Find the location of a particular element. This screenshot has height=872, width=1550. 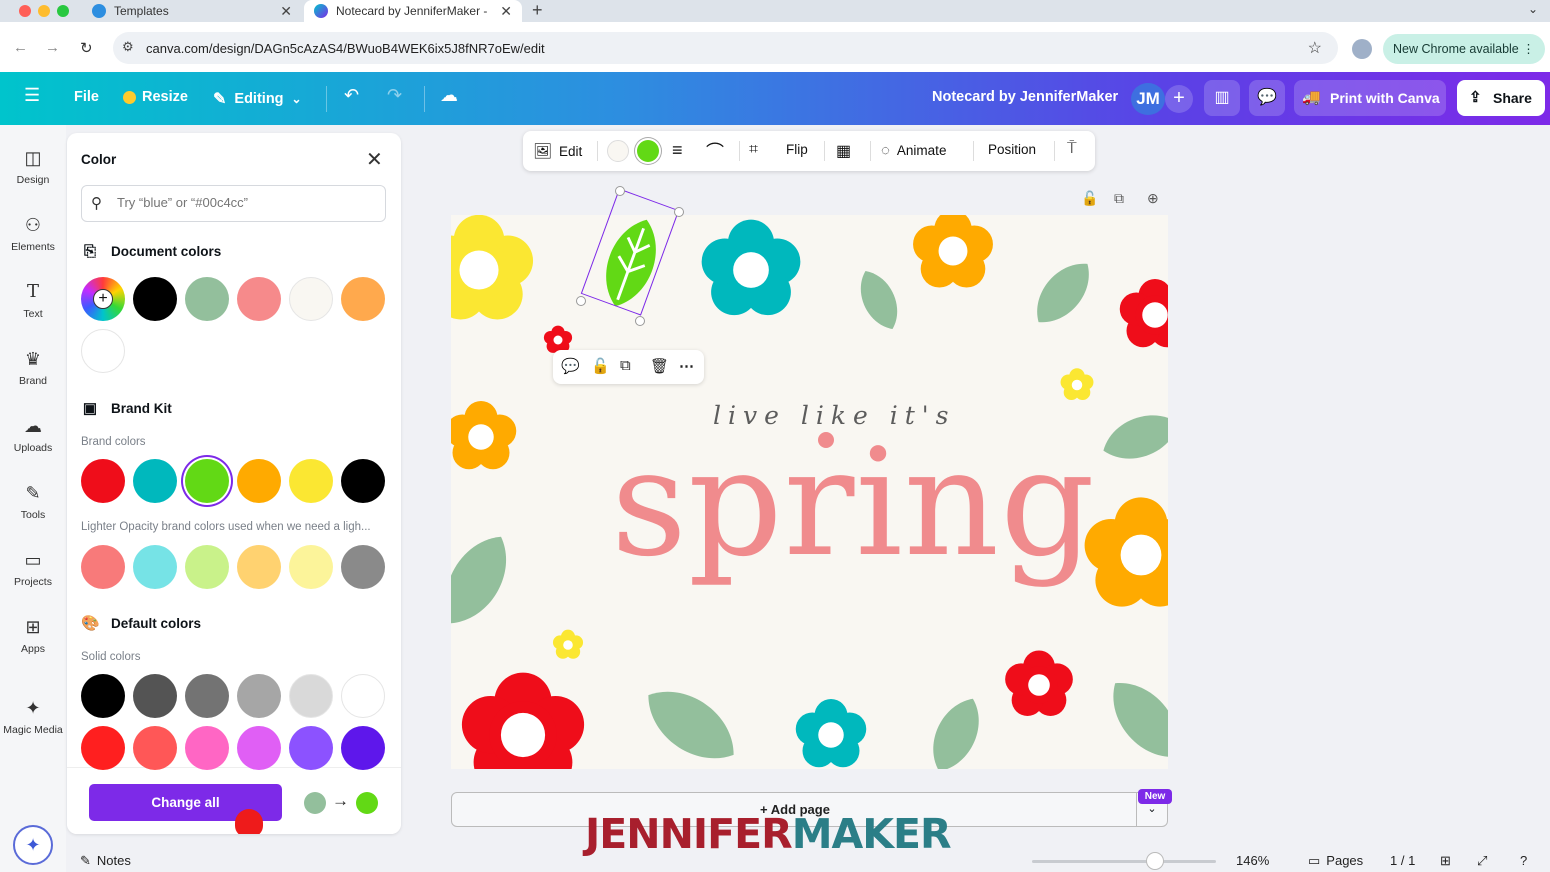

profile-avatar is located at coordinates (1362, 49).